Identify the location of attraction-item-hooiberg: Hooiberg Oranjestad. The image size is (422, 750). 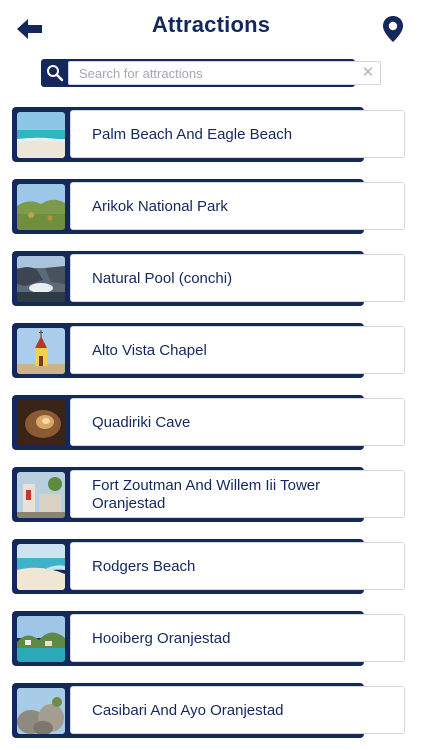
(208, 638).